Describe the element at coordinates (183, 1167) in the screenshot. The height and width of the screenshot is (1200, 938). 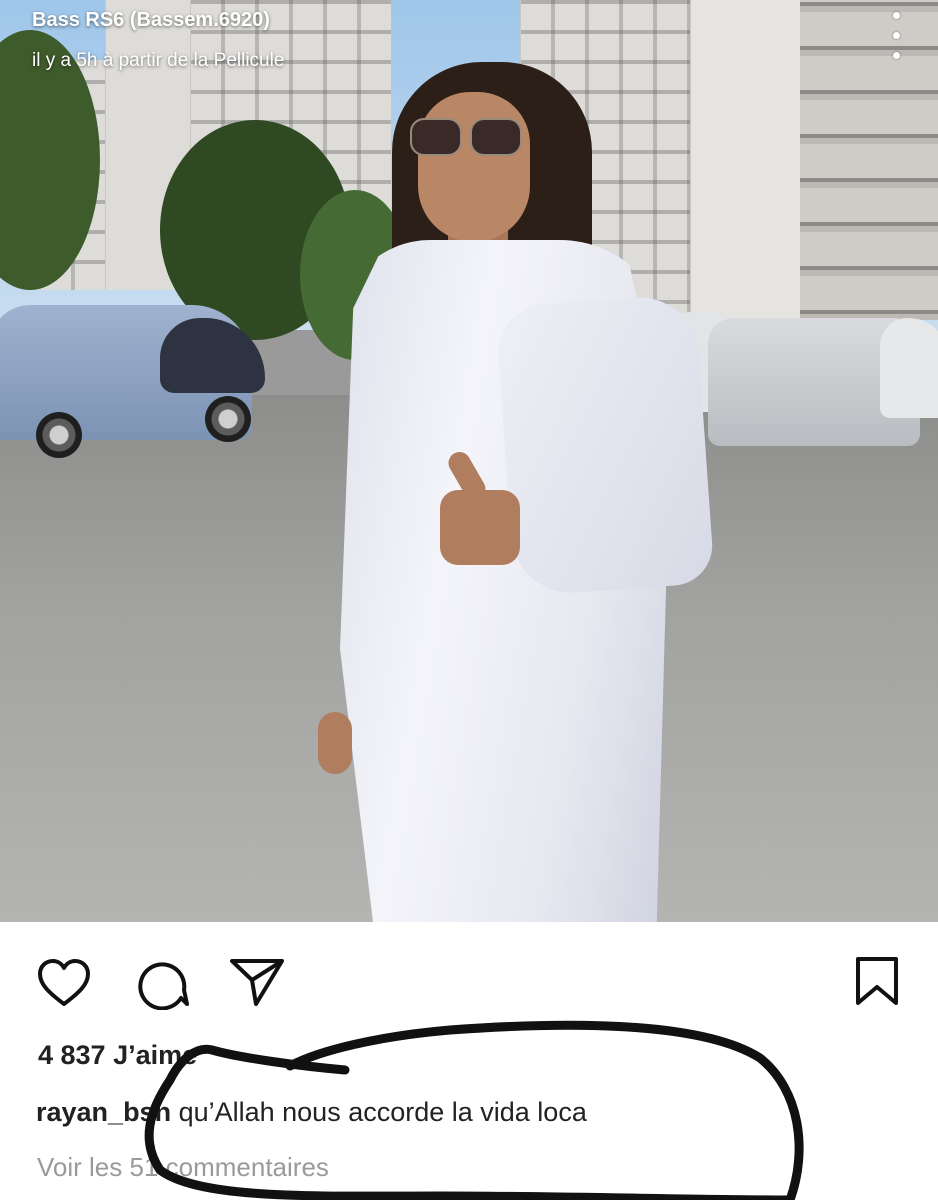
I see `view-comments-link: Voir les 51 commentaires` at that location.